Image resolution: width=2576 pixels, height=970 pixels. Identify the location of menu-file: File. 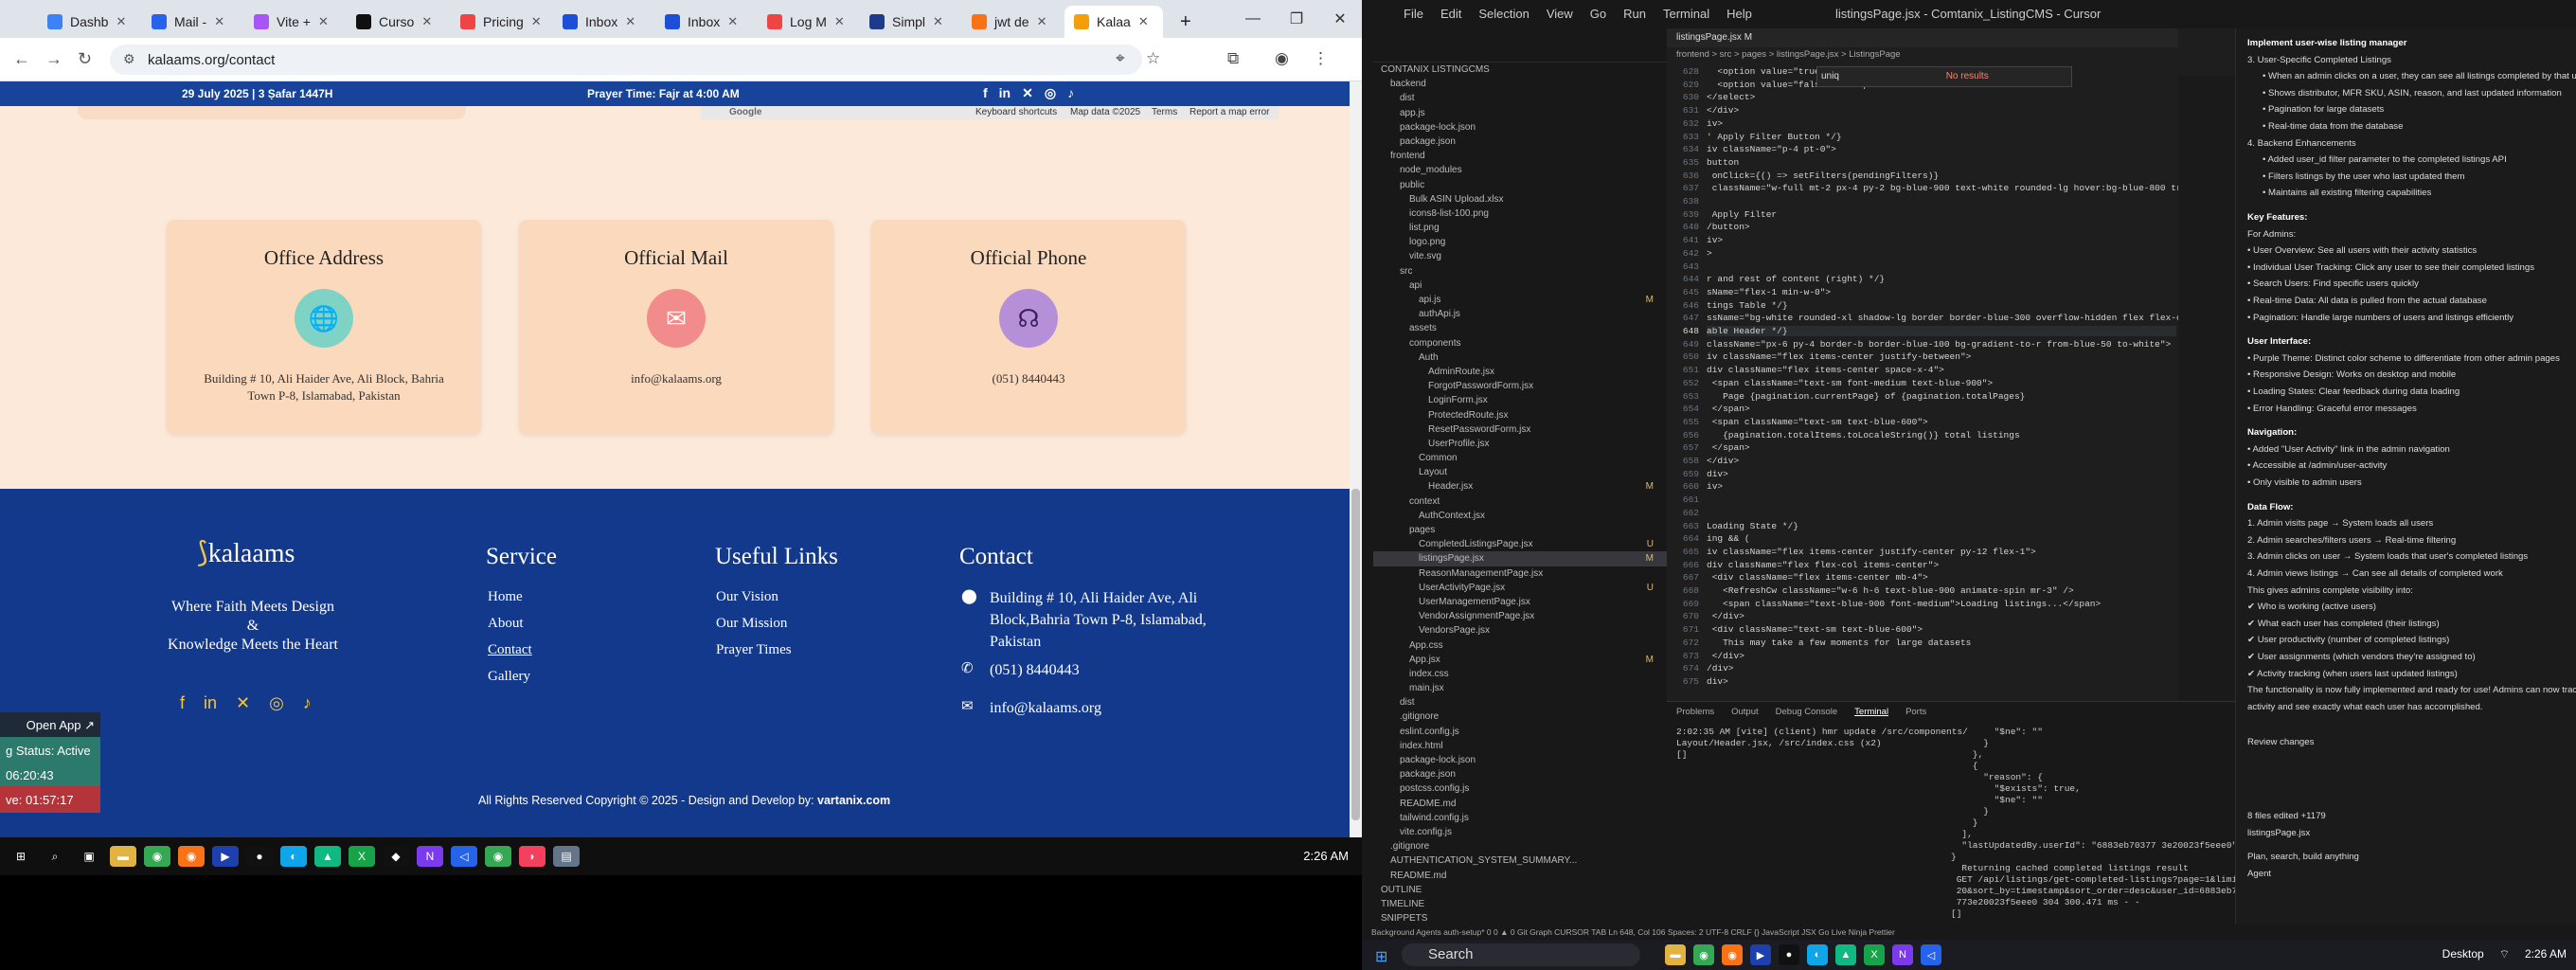
(1413, 14).